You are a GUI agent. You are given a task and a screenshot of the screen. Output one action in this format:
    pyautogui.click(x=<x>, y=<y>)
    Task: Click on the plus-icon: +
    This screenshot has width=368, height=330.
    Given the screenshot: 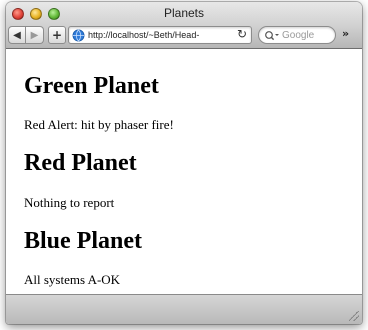 What is the action you would take?
    pyautogui.click(x=57, y=35)
    